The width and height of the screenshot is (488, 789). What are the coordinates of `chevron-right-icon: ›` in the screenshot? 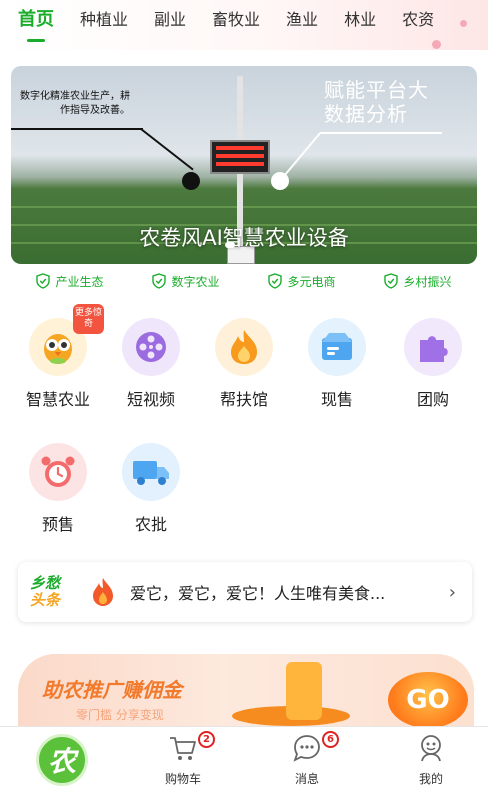 It's located at (452, 592).